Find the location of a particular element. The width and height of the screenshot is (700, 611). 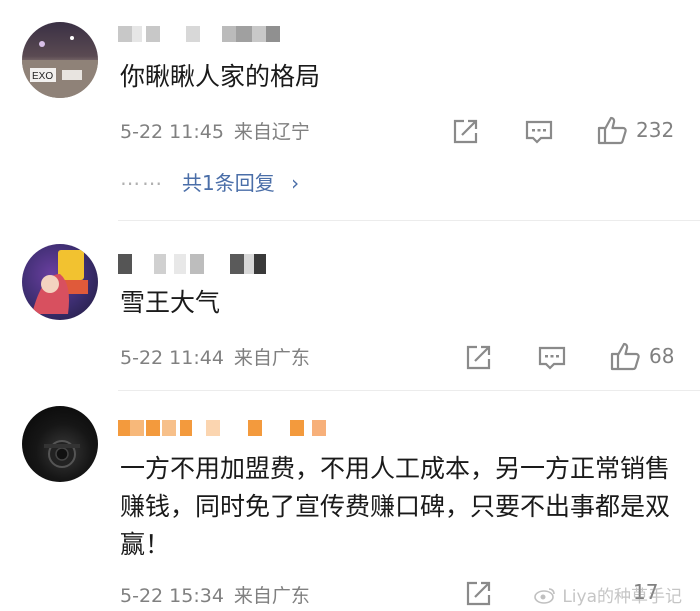

comment-date: 5-22 11:45 is located at coordinates (172, 132).